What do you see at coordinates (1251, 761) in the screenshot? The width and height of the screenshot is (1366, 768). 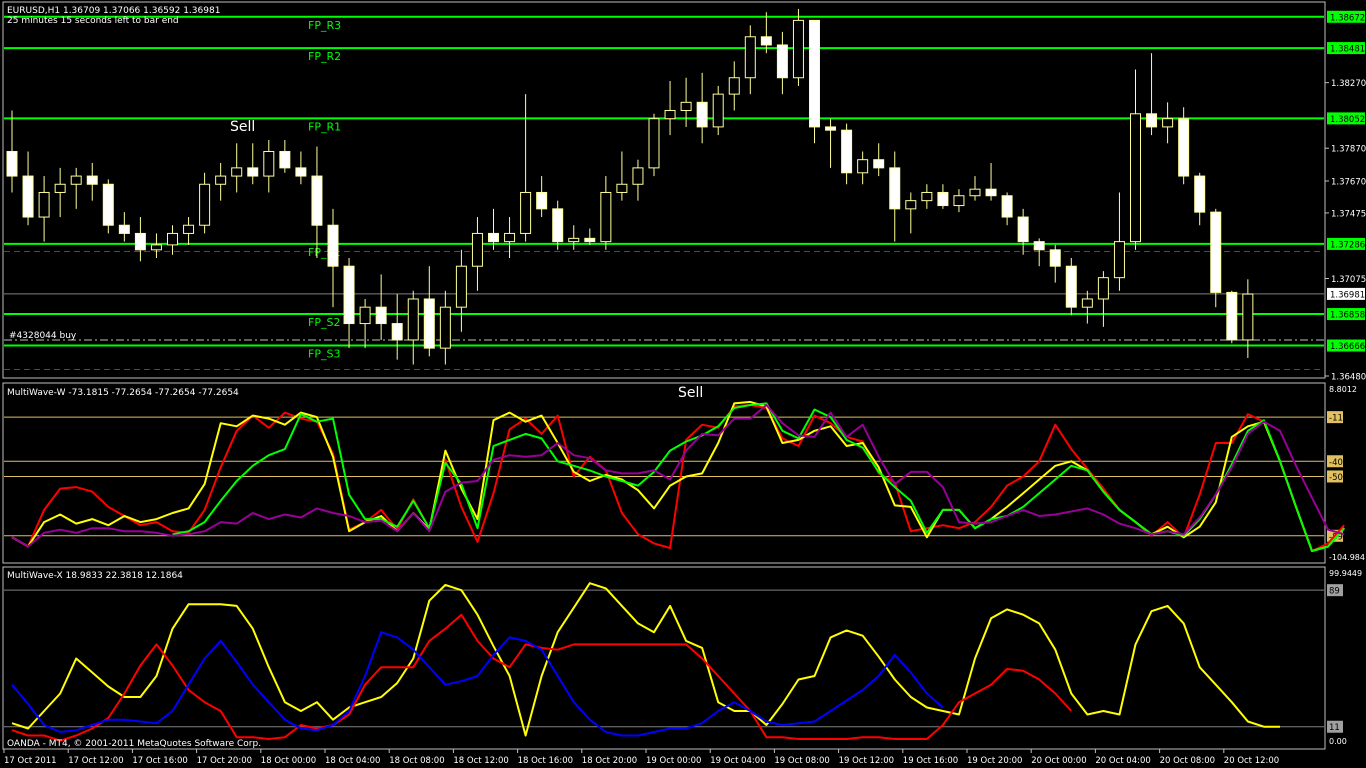 I see `time-tick-label: 20 Oct 12:00` at bounding box center [1251, 761].